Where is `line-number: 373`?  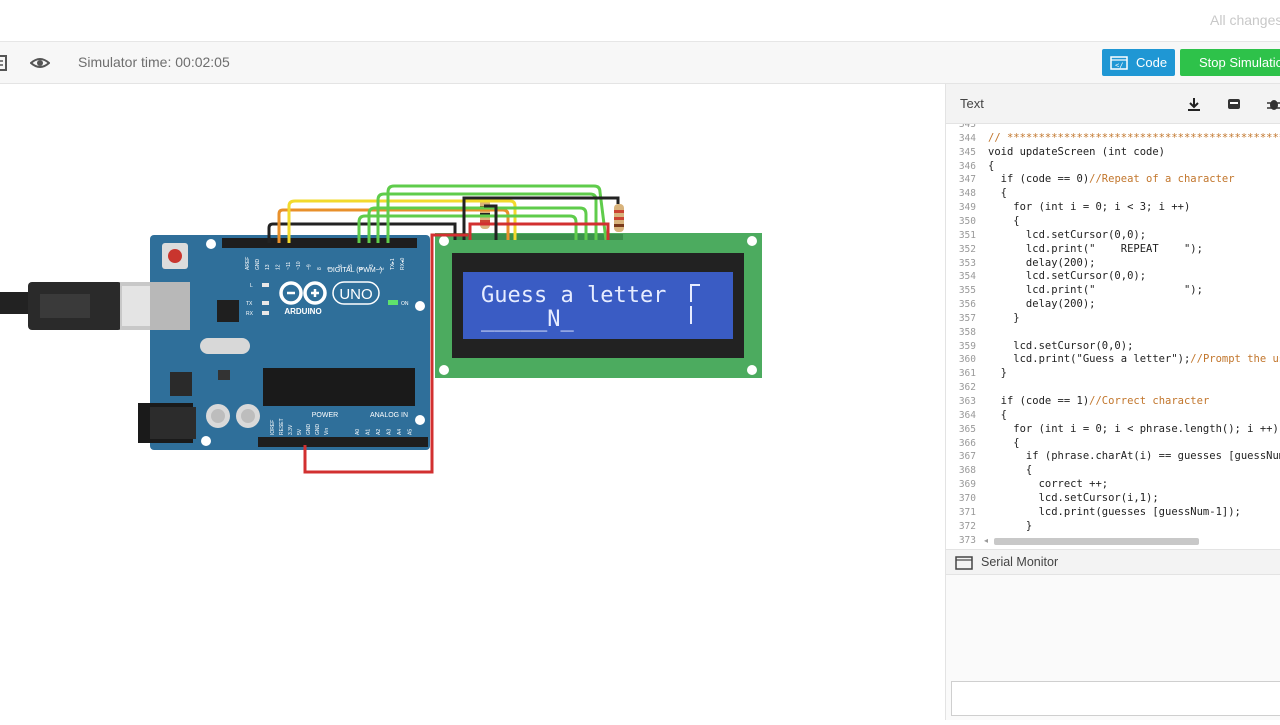
line-number: 373 is located at coordinates (967, 540).